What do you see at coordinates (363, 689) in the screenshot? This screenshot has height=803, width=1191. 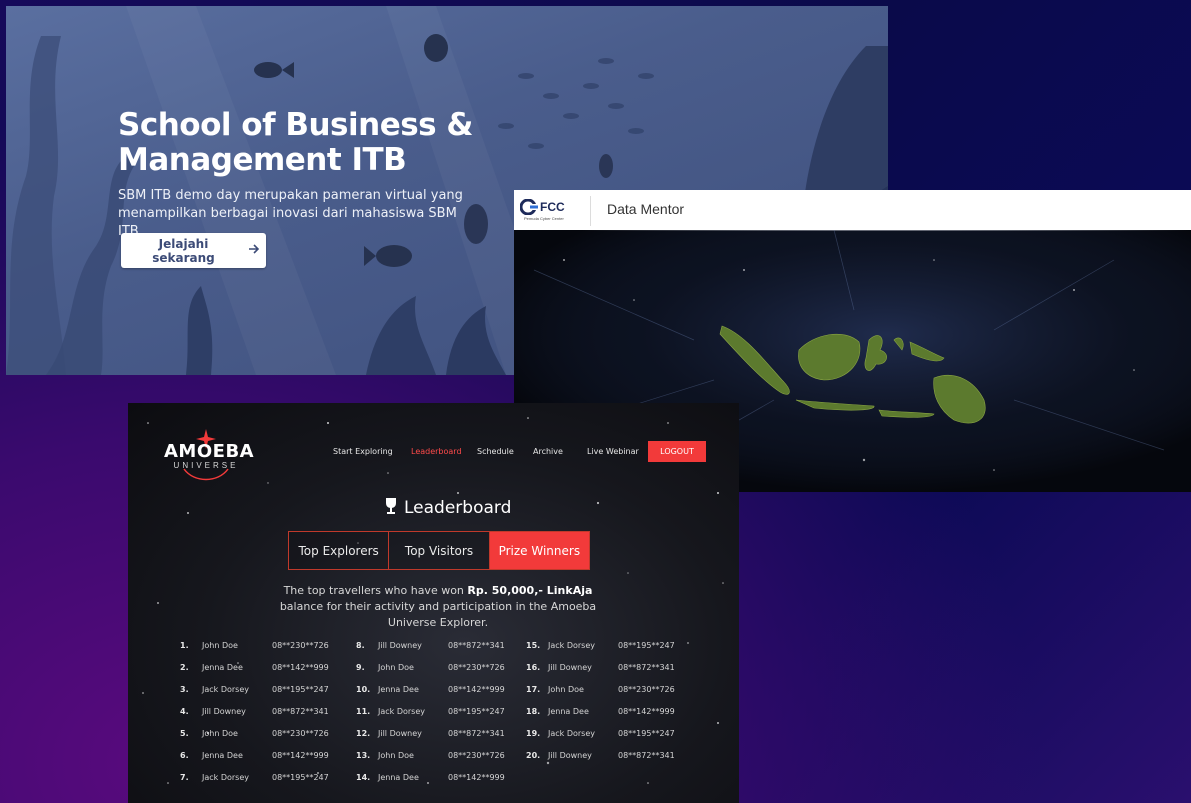 I see `winner-rank: 10.` at bounding box center [363, 689].